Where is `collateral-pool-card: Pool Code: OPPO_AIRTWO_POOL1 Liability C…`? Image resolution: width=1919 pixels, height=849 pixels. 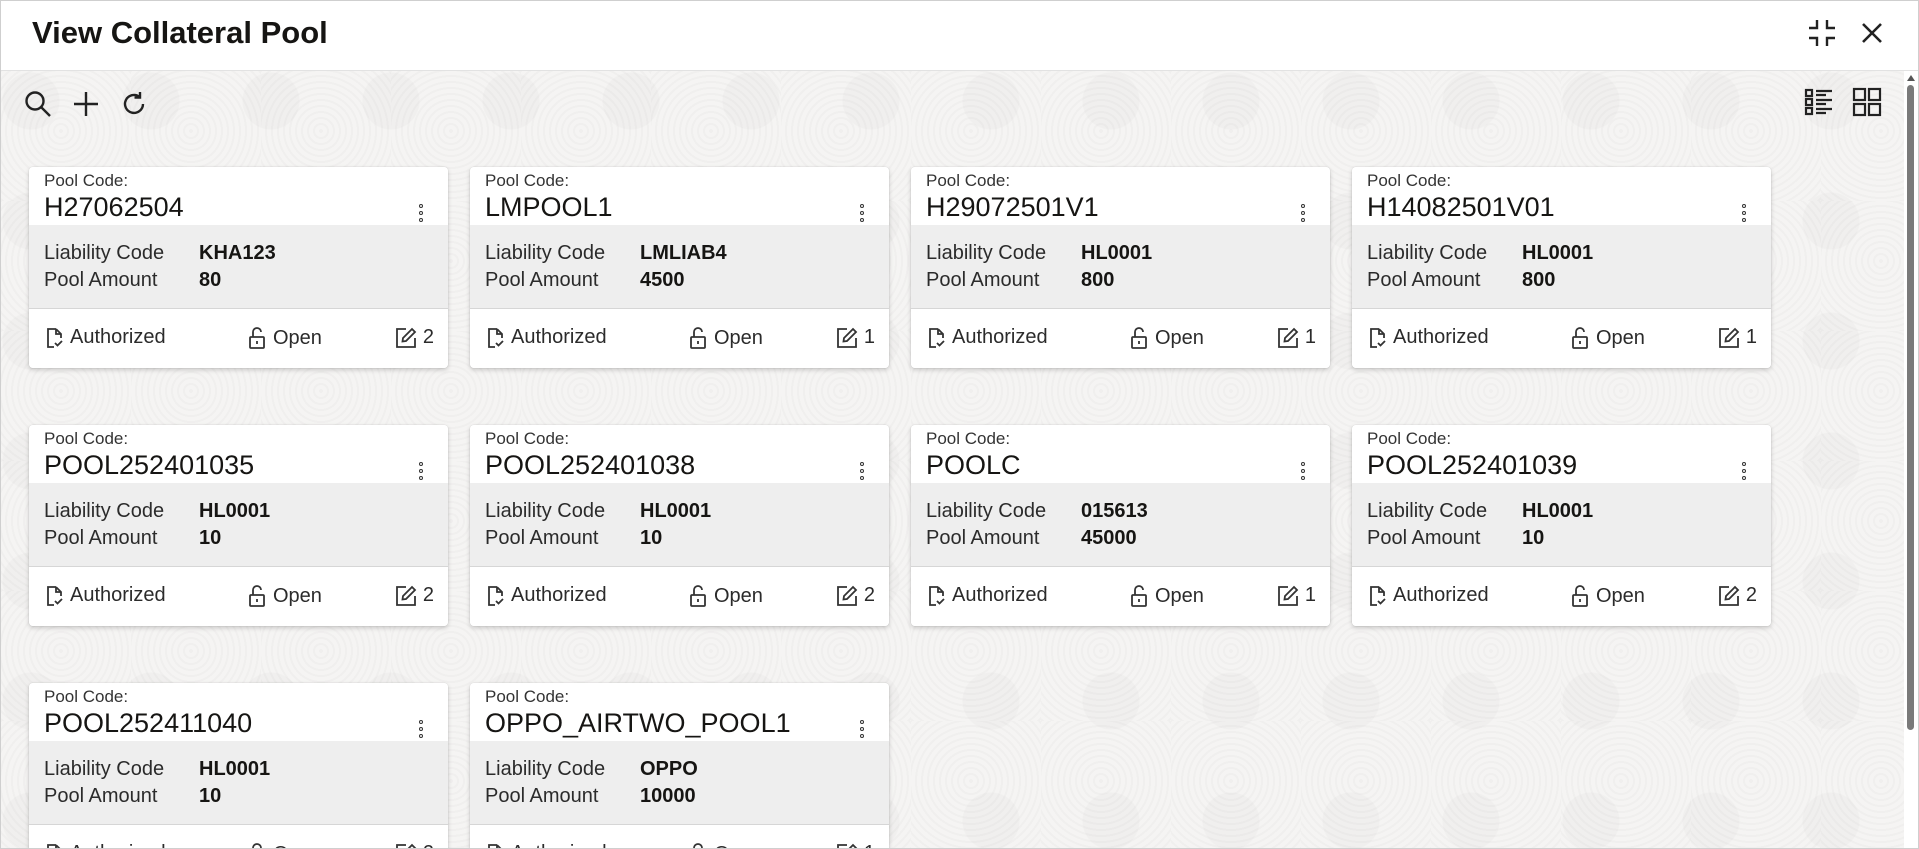 collateral-pool-card: Pool Code: OPPO_AIRTWO_POOL1 Liability C… is located at coordinates (679, 765).